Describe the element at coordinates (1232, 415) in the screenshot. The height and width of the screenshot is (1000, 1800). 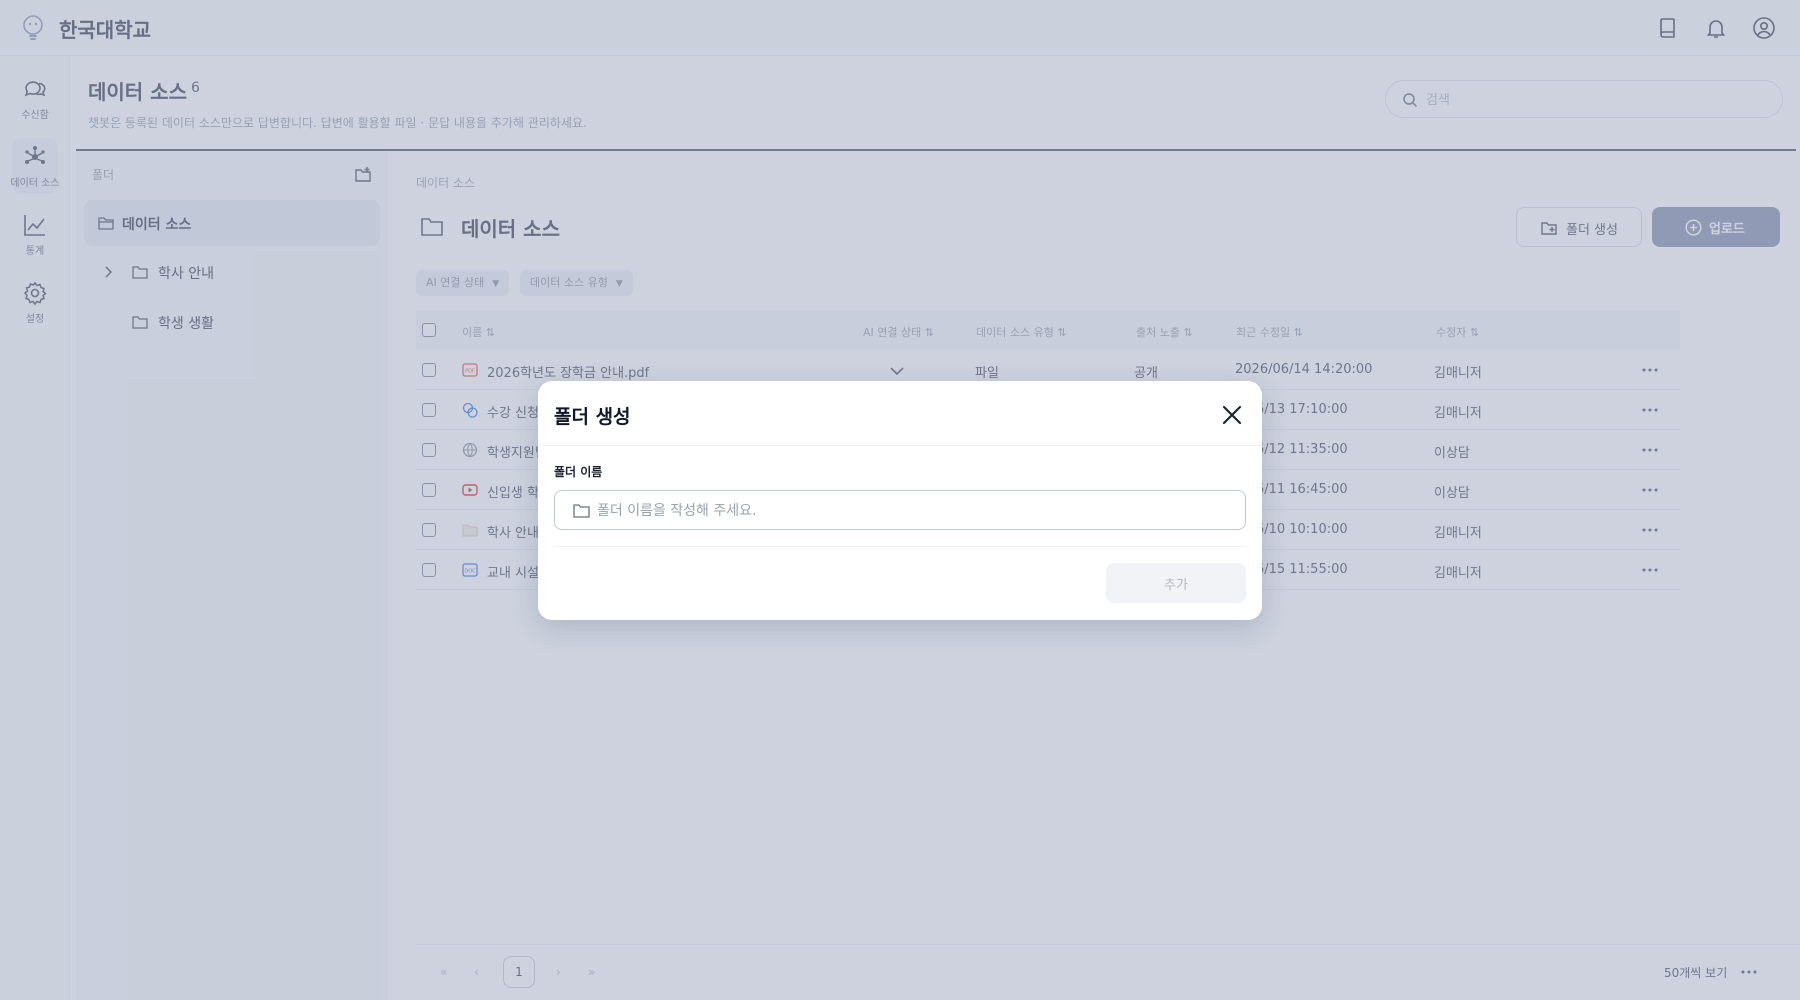
I see `close-icon` at that location.